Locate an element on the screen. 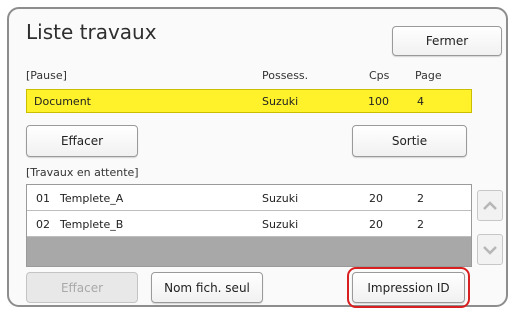 This screenshot has height=315, width=517. paused-job-owner: Suzuki is located at coordinates (280, 101).